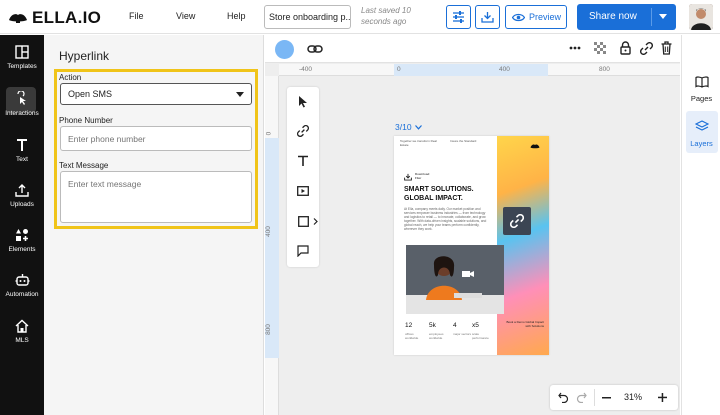 The image size is (720, 415). What do you see at coordinates (156, 138) in the screenshot?
I see `phone-number-input` at bounding box center [156, 138].